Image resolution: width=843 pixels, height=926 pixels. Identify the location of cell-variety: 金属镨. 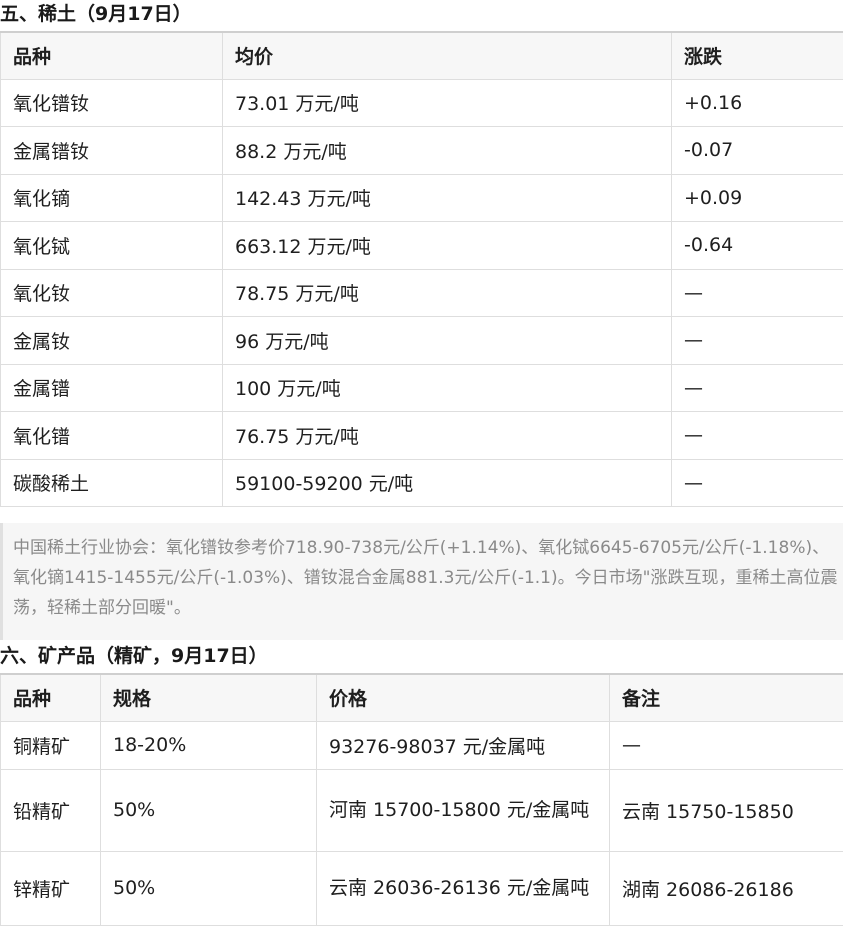
(112, 388).